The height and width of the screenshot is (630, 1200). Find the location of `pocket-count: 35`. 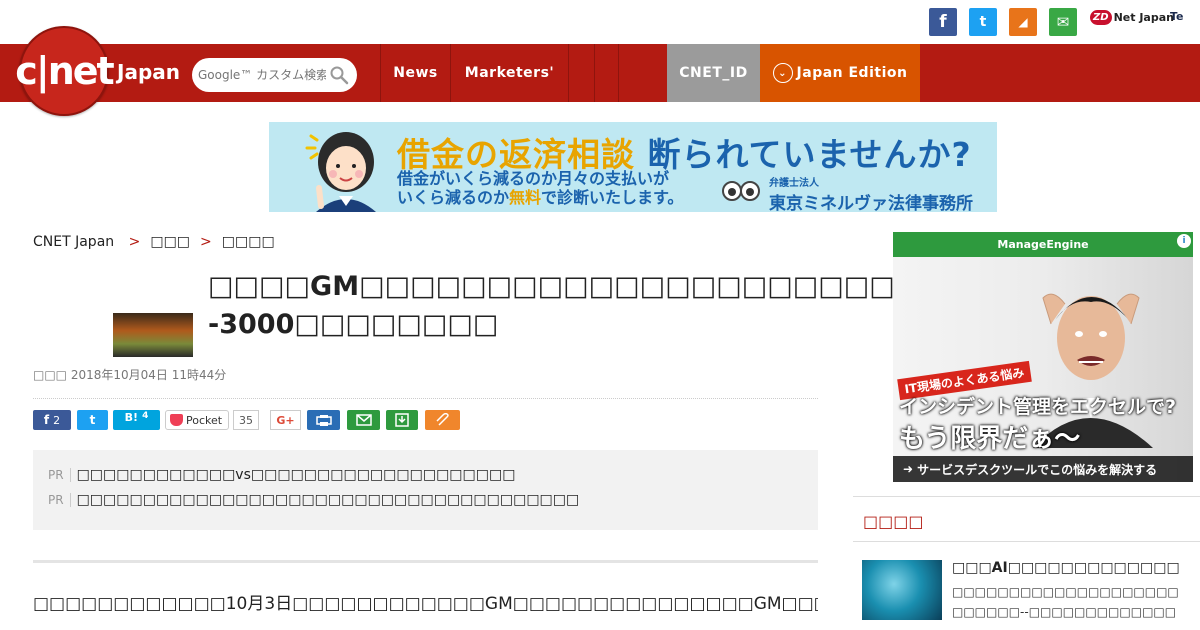

pocket-count: 35 is located at coordinates (246, 420).